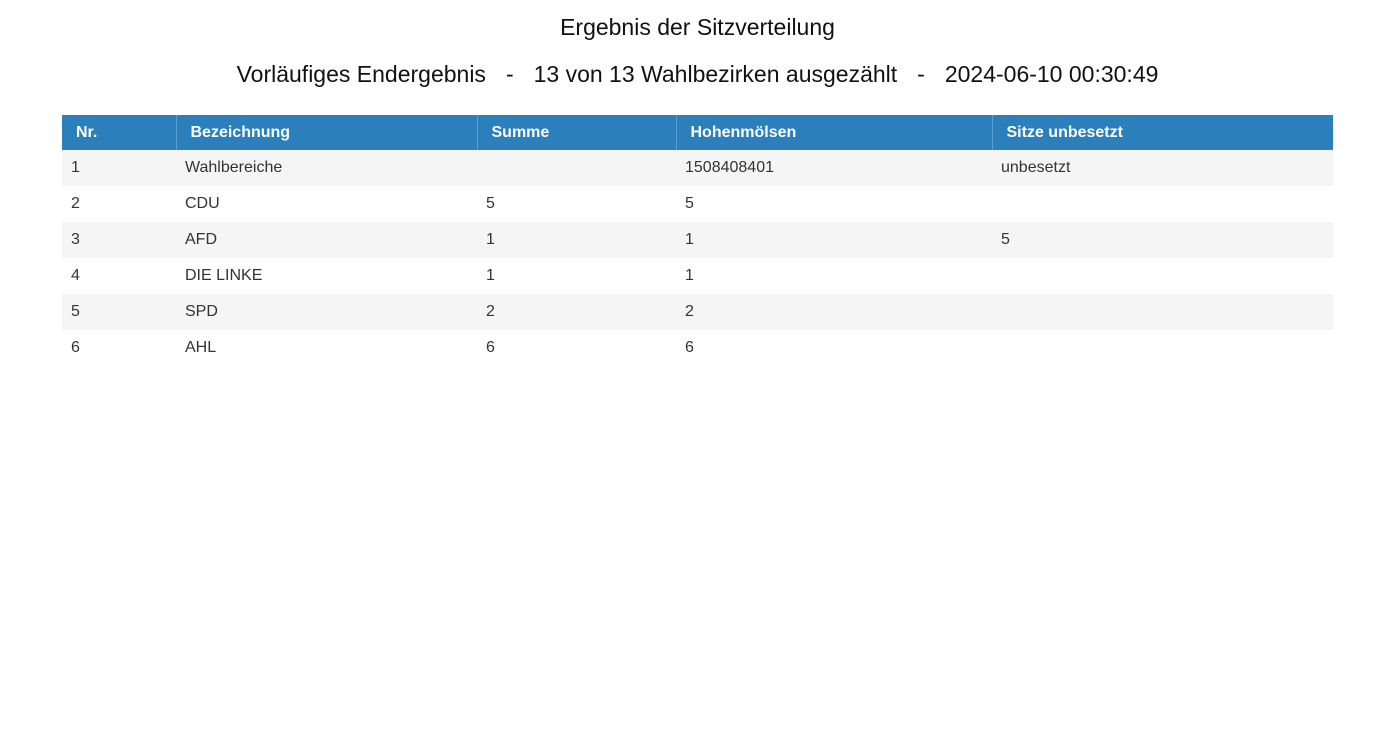  I want to click on cell-summe, so click(576, 168).